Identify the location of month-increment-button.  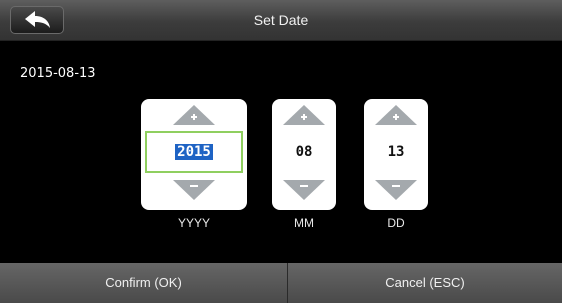
(304, 115).